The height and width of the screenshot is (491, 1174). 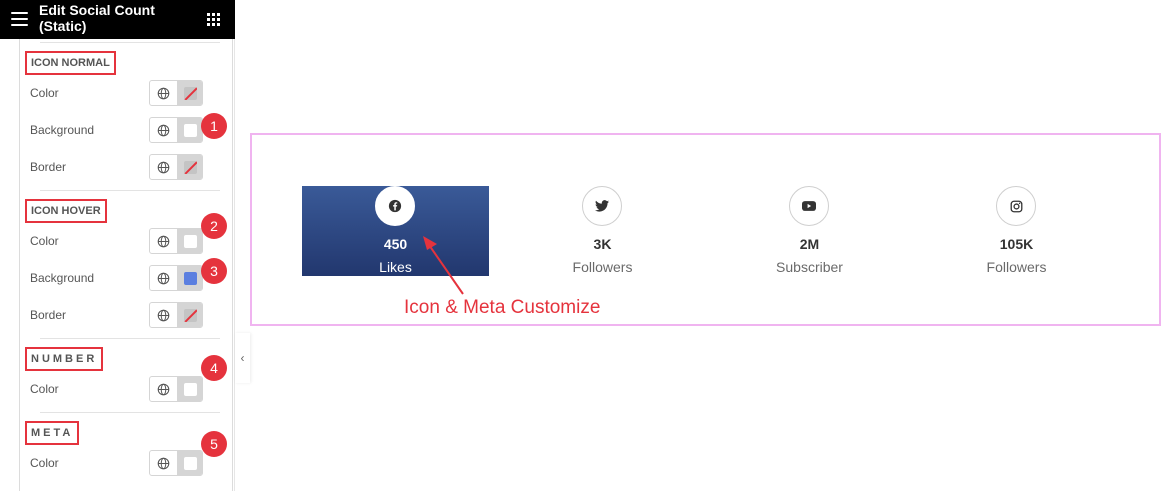 I want to click on icon-normal-border-control, so click(x=176, y=167).